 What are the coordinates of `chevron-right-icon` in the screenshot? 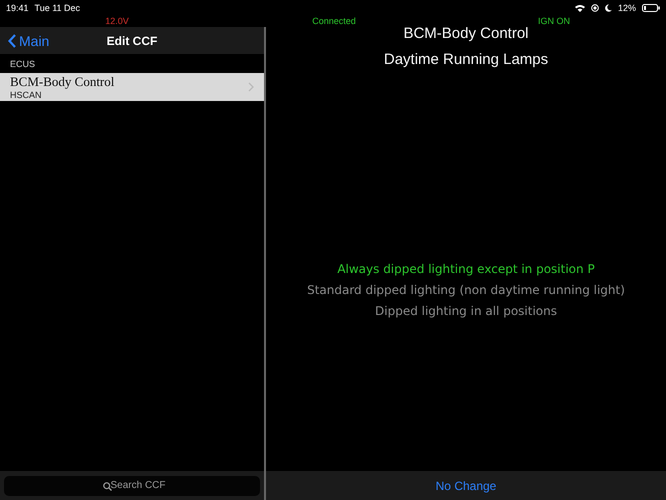 It's located at (251, 87).